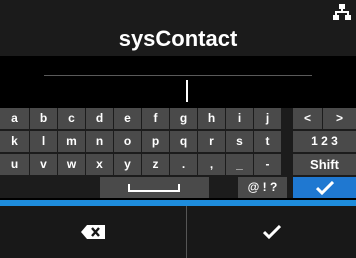 Image resolution: width=356 pixels, height=258 pixels. What do you see at coordinates (99, 118) in the screenshot?
I see `key-d: d` at bounding box center [99, 118].